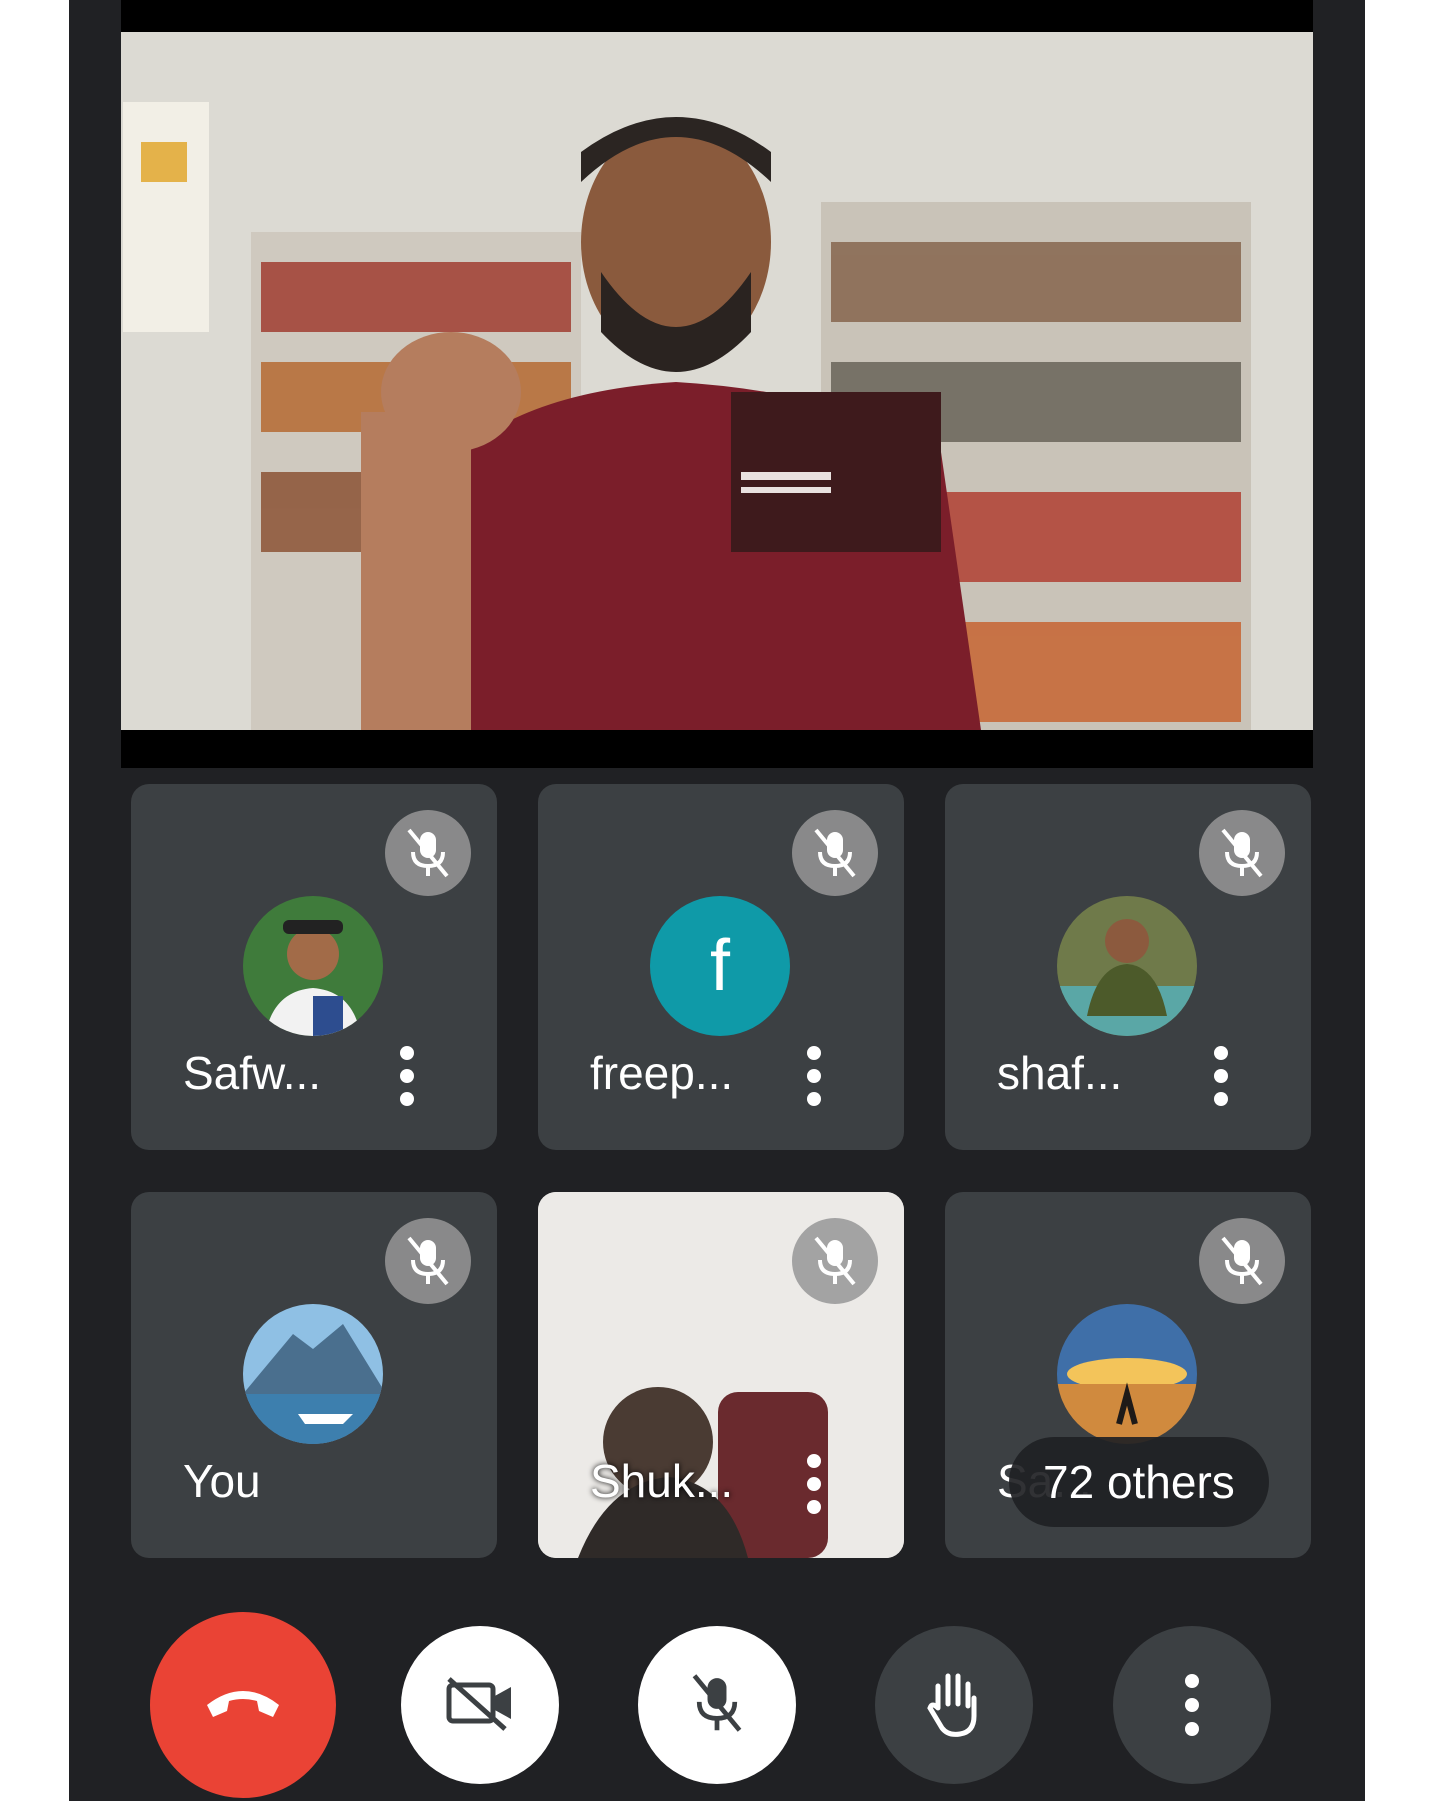 Image resolution: width=1440 pixels, height=1801 pixels. Describe the element at coordinates (1139, 1482) in the screenshot. I see `more-participants-badge: 72 others` at that location.